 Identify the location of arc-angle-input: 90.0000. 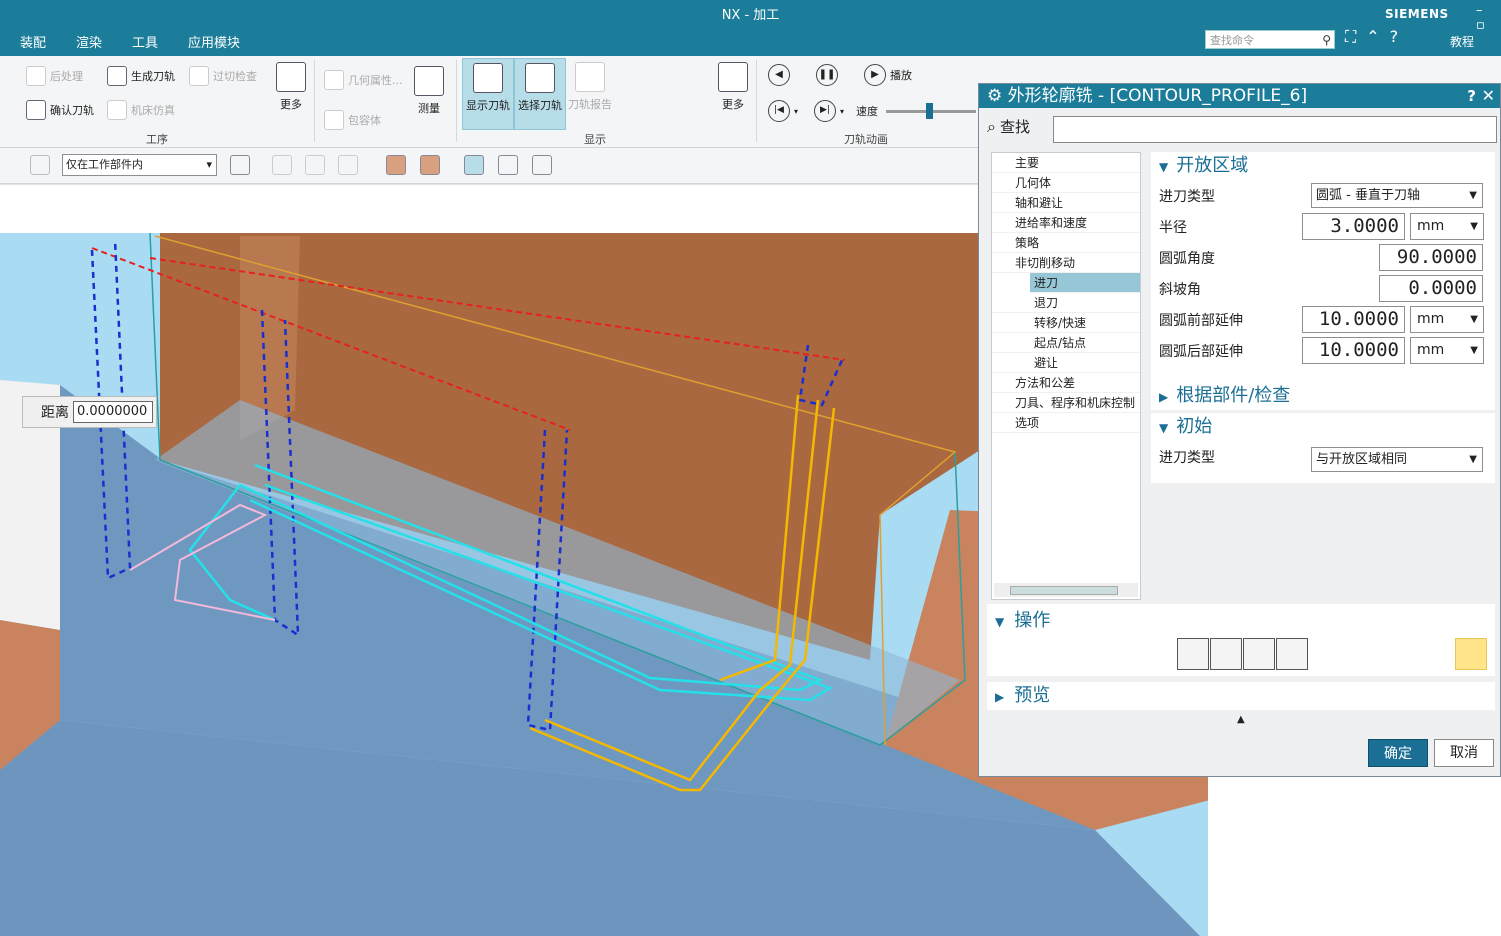
(1431, 257).